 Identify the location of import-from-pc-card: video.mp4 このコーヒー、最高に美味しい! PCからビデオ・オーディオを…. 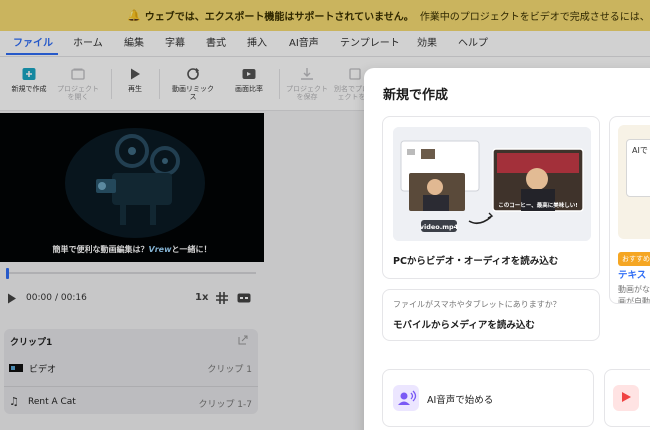
(491, 197).